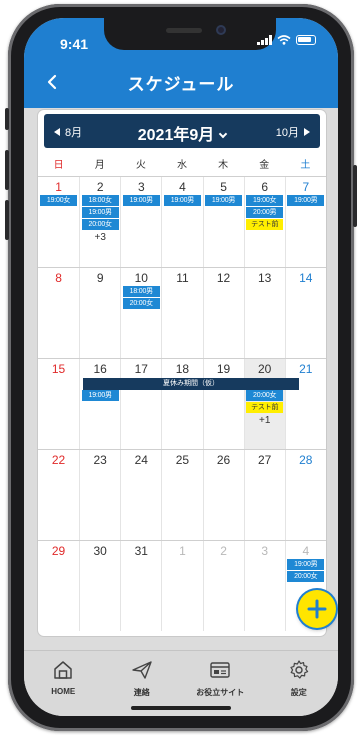 The height and width of the screenshot is (735, 362). I want to click on calendar-day-today: 20 20:00女 テスト前 +1, so click(264, 404).